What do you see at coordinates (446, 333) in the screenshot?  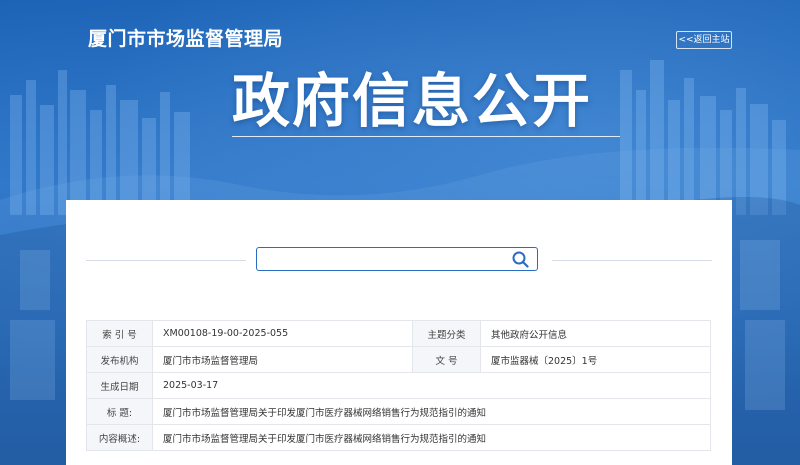 I see `category-label: 主题分类` at bounding box center [446, 333].